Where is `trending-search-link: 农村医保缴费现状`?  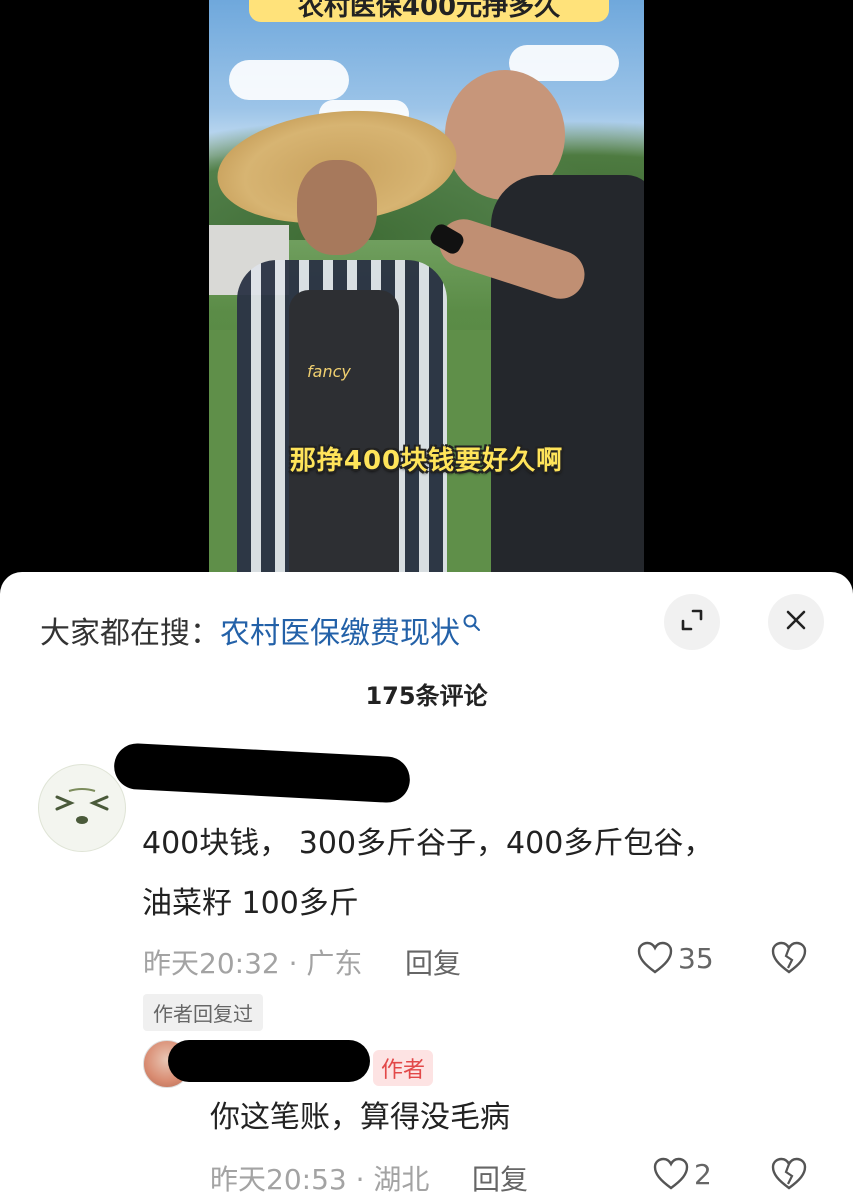 trending-search-link: 农村医保缴费现状 is located at coordinates (340, 633).